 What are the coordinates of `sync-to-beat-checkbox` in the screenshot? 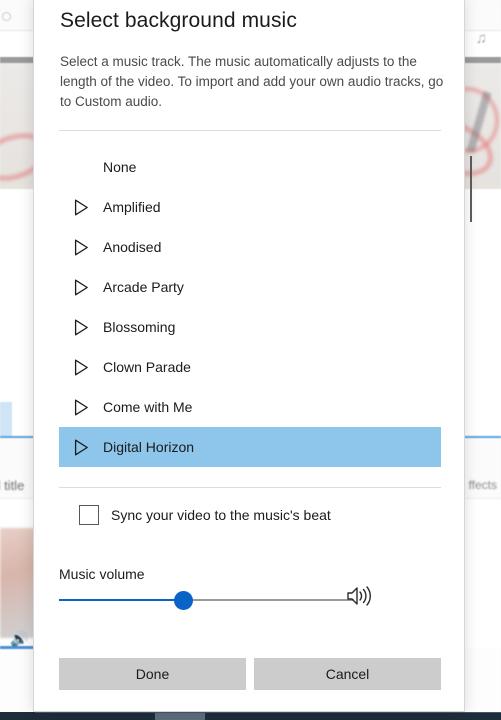 It's located at (89, 515).